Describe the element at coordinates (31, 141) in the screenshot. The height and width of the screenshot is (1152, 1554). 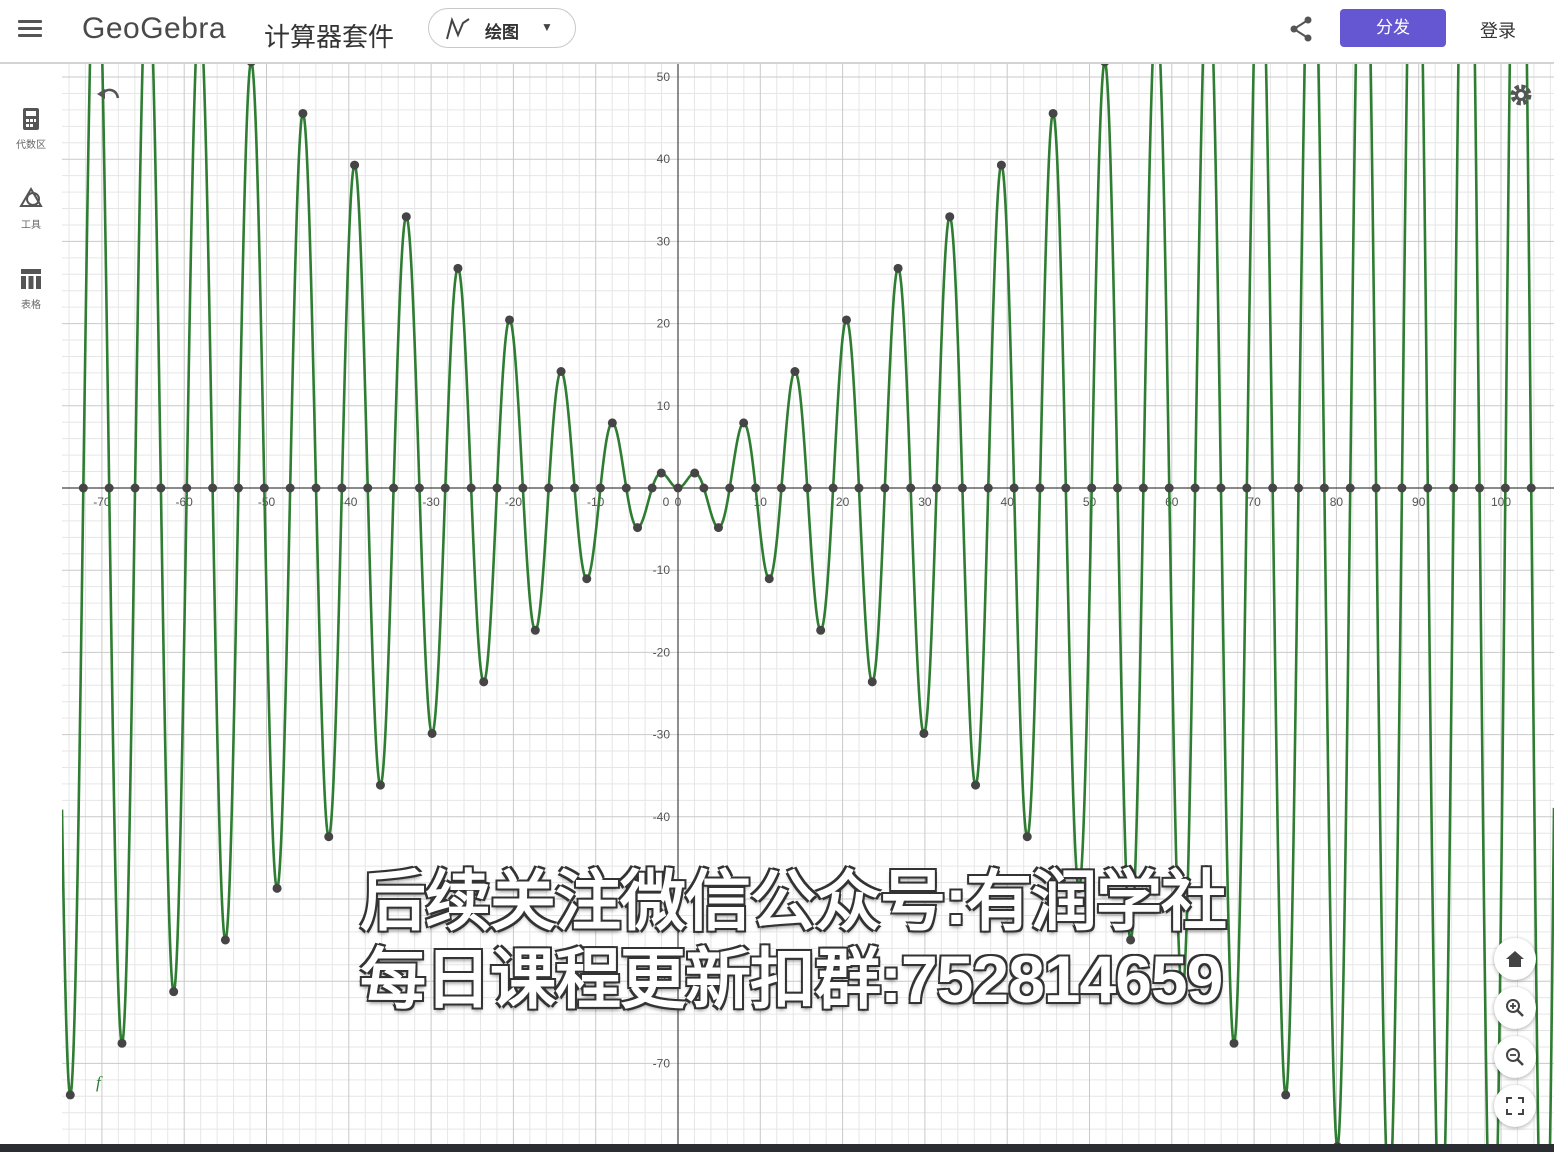
I see `sidebar-item-algebra: 代数区` at that location.